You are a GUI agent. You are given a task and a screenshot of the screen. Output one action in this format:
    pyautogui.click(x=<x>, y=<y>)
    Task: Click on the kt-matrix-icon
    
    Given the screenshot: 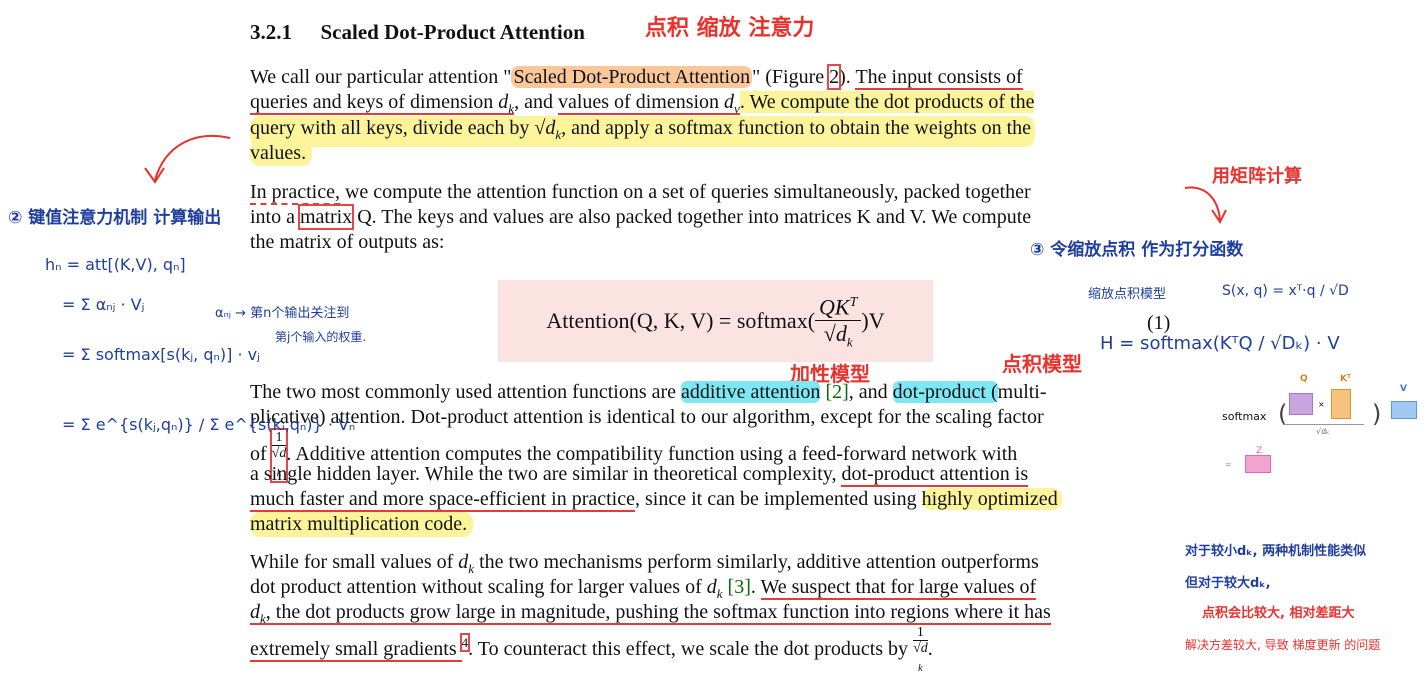 What is the action you would take?
    pyautogui.click(x=1341, y=404)
    